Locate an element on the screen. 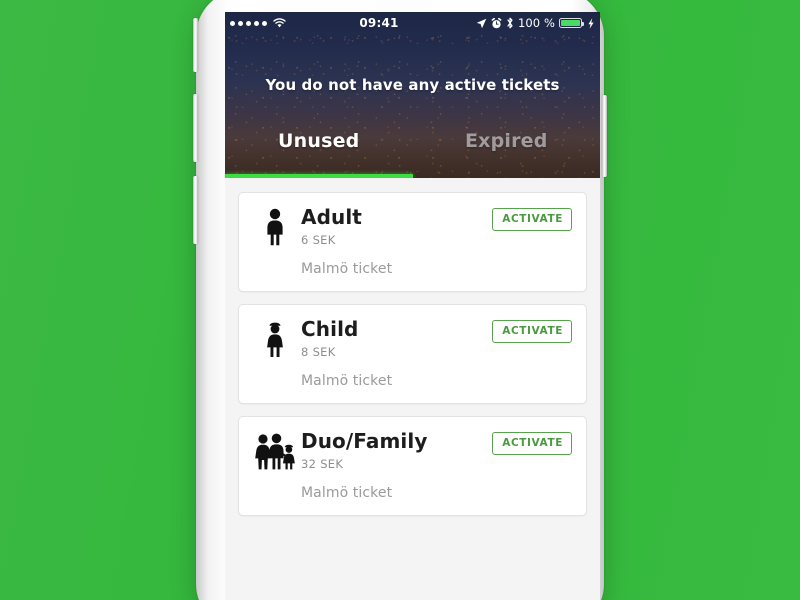 The width and height of the screenshot is (800, 600). tab-expired: Expired is located at coordinates (507, 147).